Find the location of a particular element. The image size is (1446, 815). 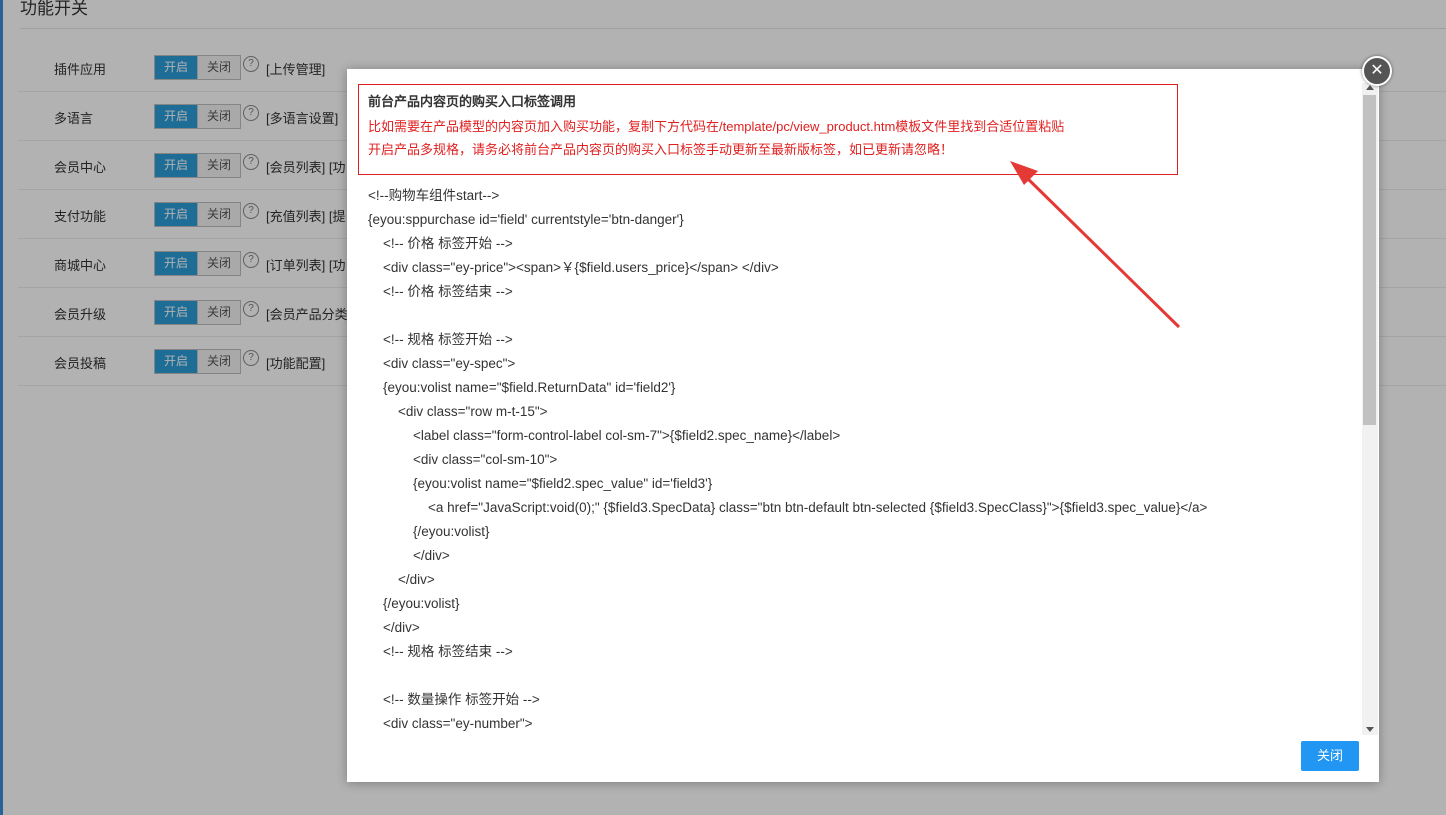

scrollbar-thumb is located at coordinates (1369, 260).